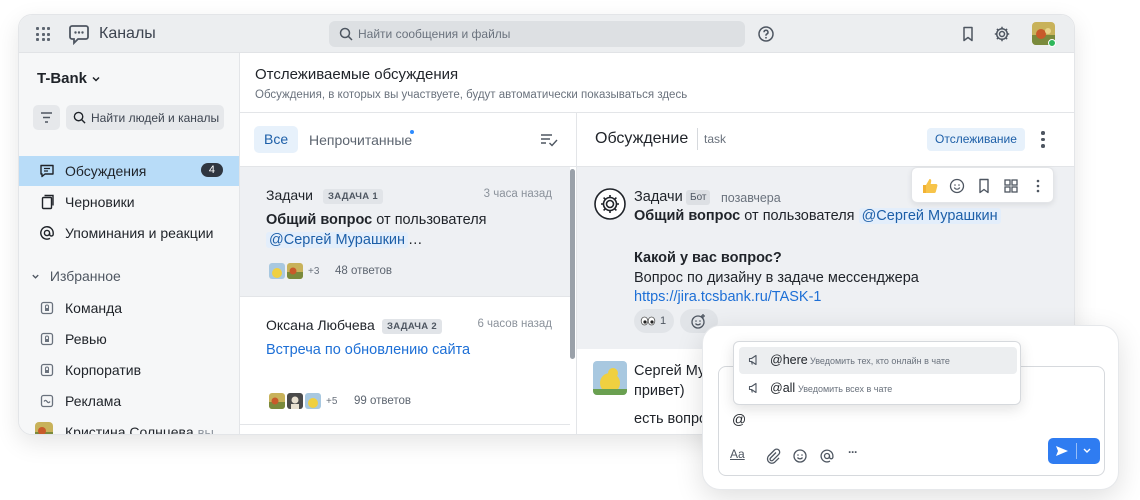 Image resolution: width=1140 pixels, height=500 pixels. I want to click on lock-icon, so click(47, 339).